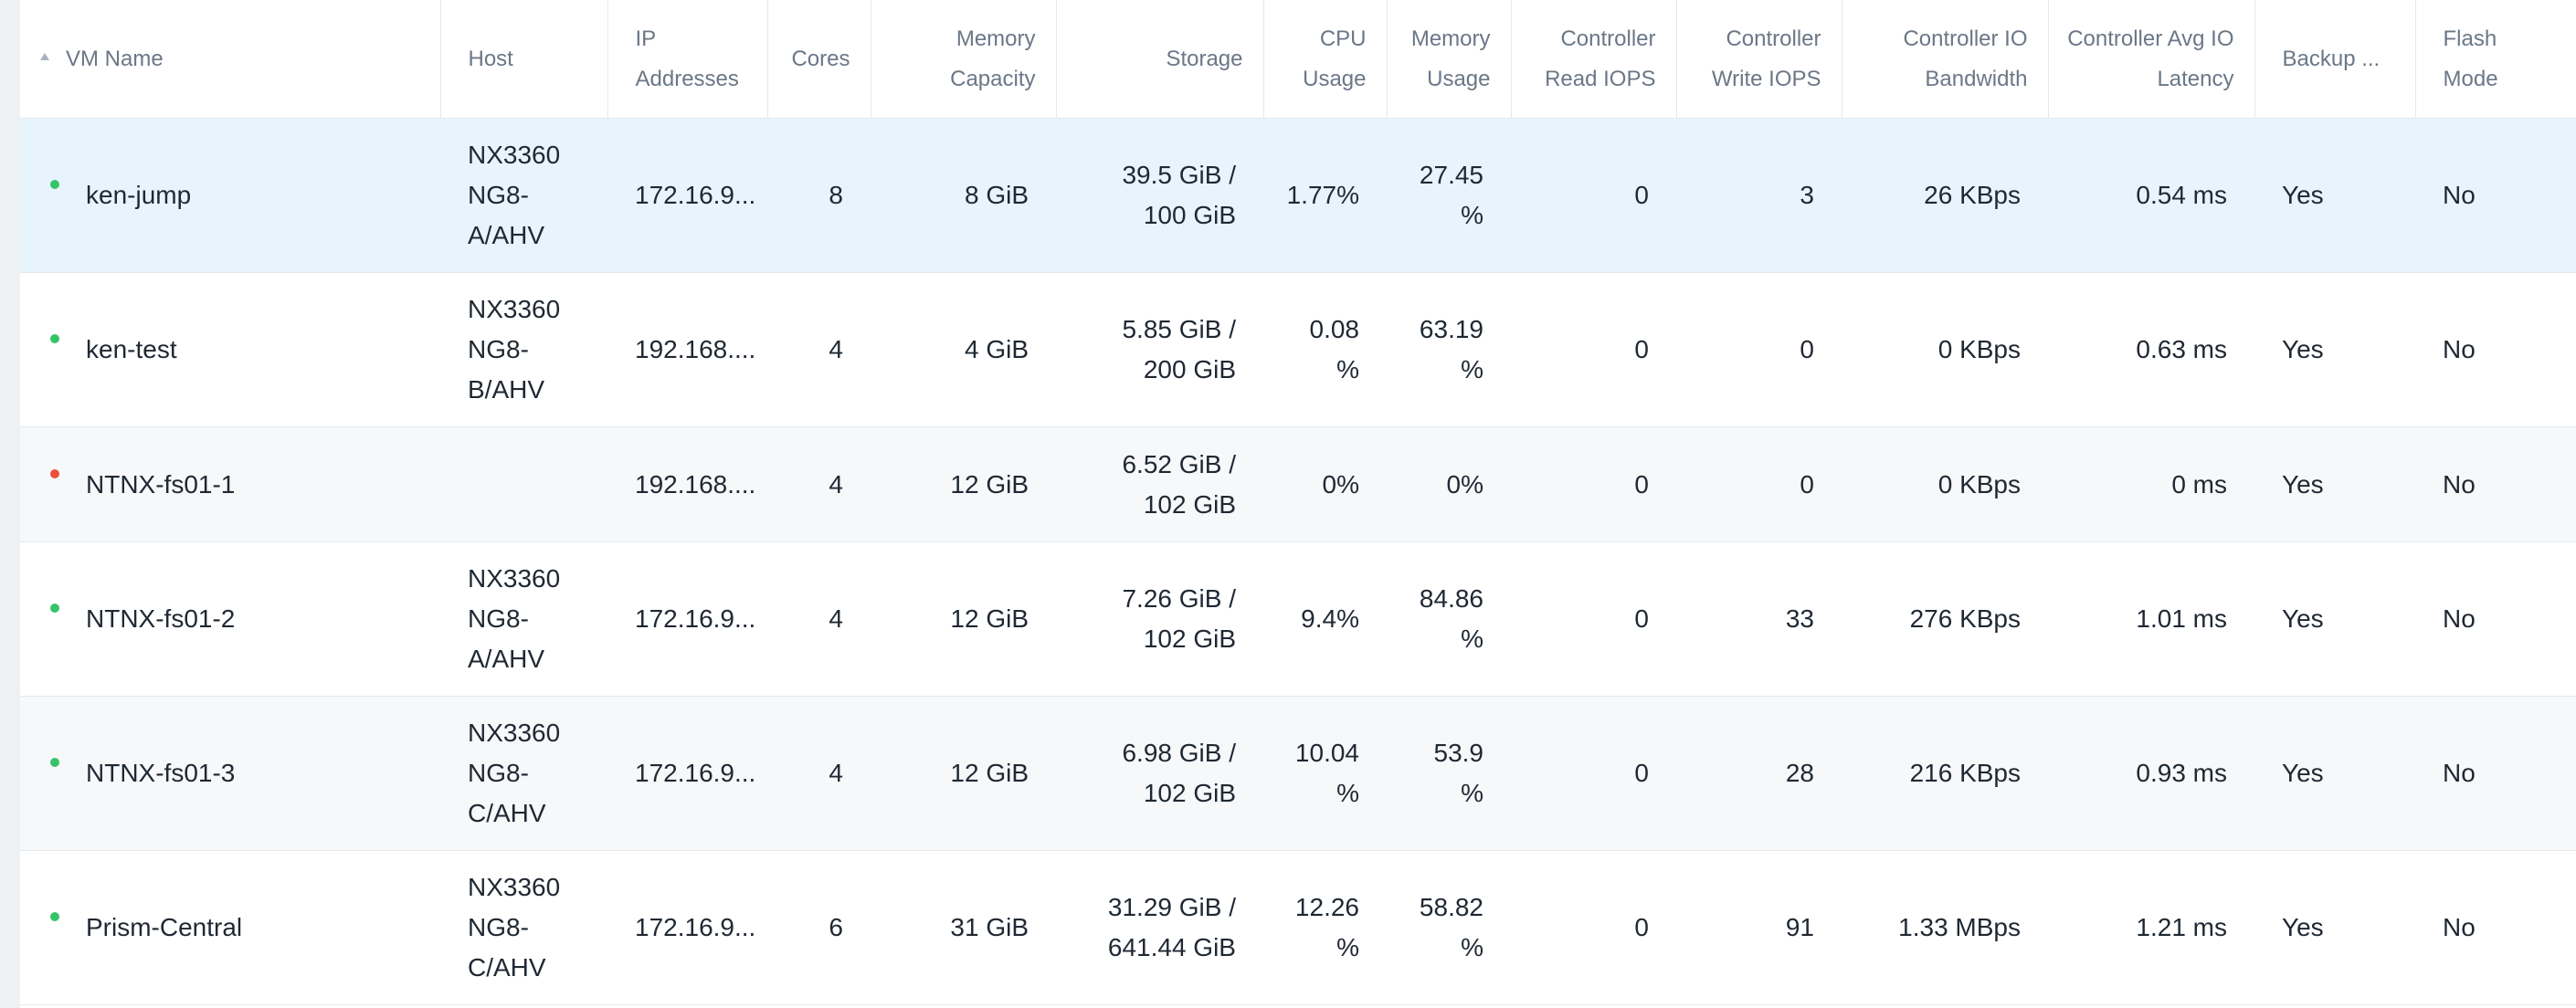 The width and height of the screenshot is (2576, 1008). I want to click on column-header-cpu-usage: CPU Usage, so click(1325, 59).